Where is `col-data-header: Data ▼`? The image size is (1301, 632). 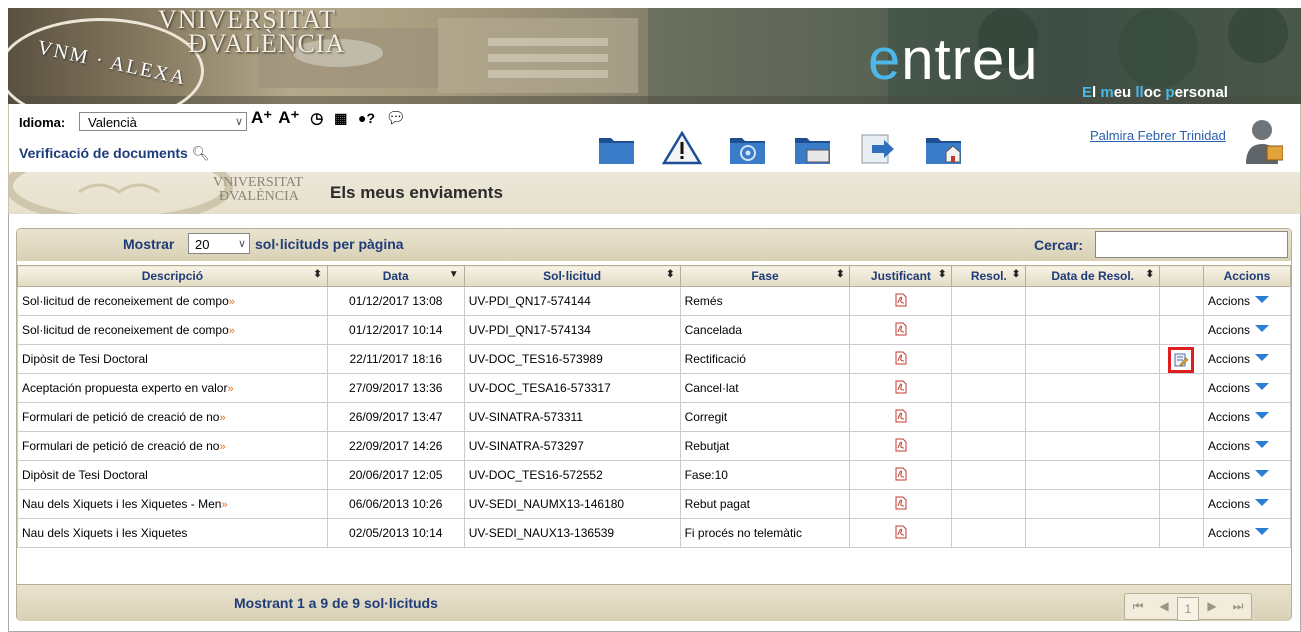 col-data-header: Data ▼ is located at coordinates (395, 276).